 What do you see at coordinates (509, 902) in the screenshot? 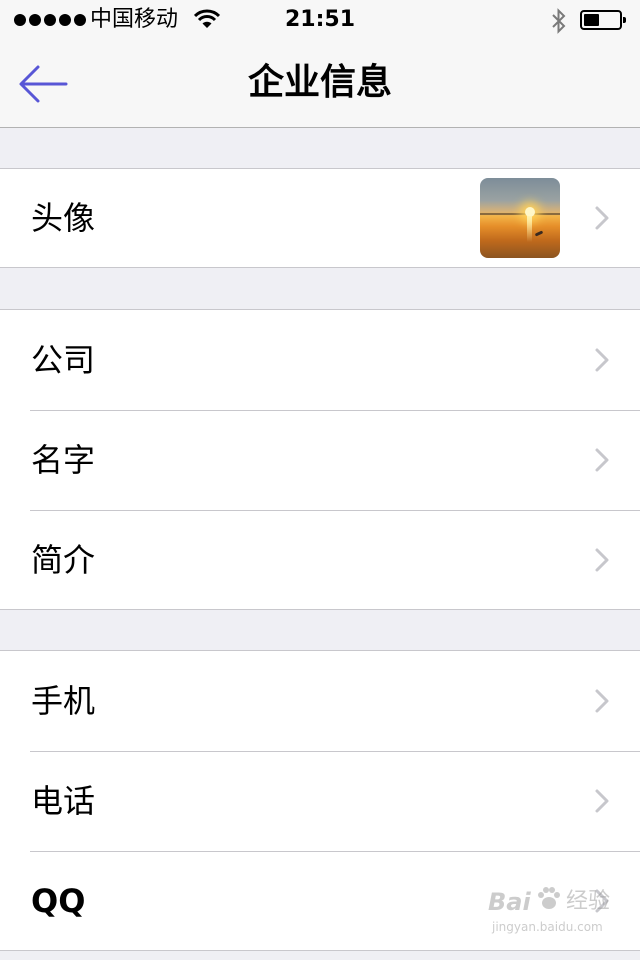
I see `watermark-brand: Bai` at bounding box center [509, 902].